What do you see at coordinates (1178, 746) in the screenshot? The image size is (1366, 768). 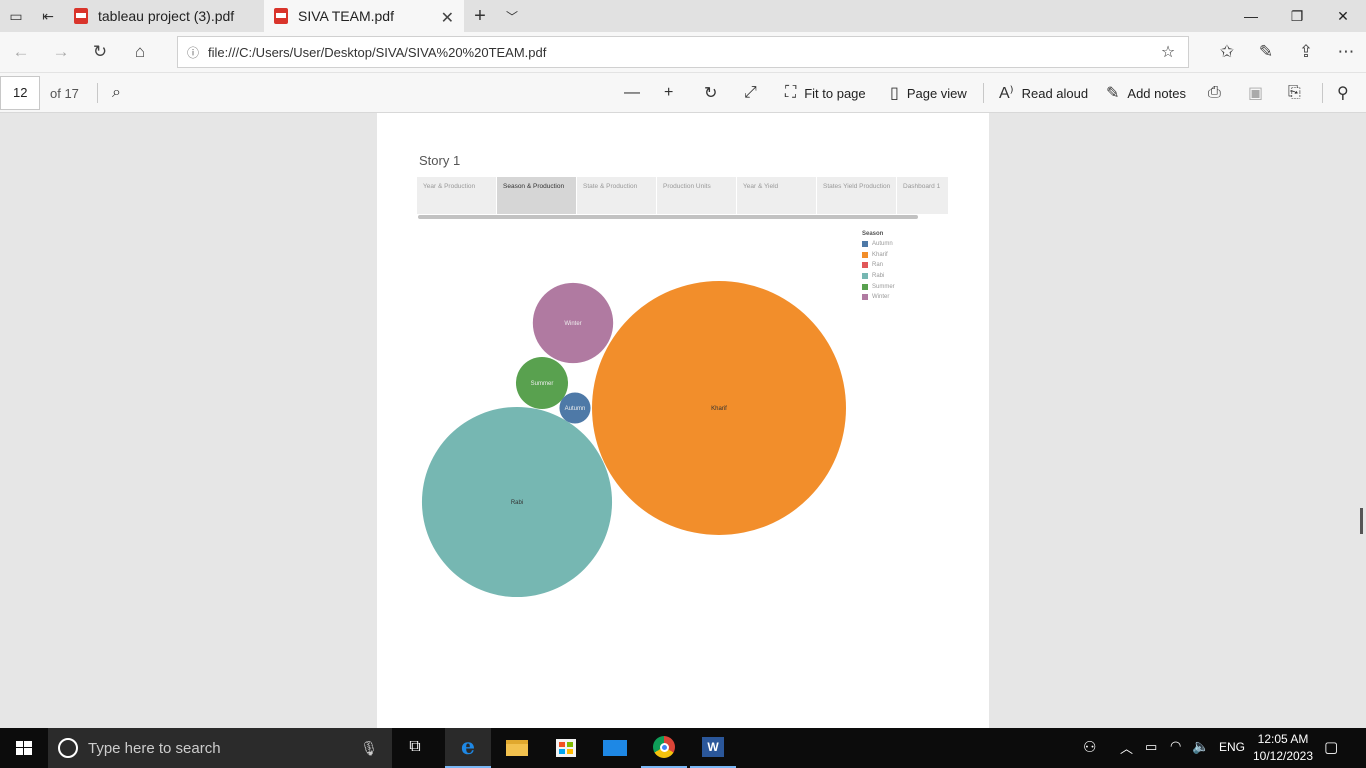 I see `wifi-icon: ◠` at bounding box center [1178, 746].